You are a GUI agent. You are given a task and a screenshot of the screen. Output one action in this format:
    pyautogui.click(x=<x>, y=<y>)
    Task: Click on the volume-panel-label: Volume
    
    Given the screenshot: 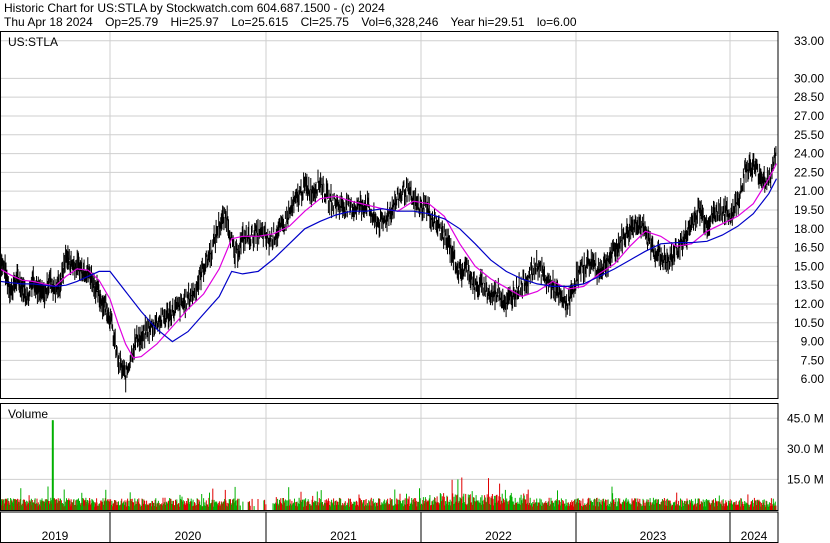 What is the action you would take?
    pyautogui.click(x=28, y=414)
    